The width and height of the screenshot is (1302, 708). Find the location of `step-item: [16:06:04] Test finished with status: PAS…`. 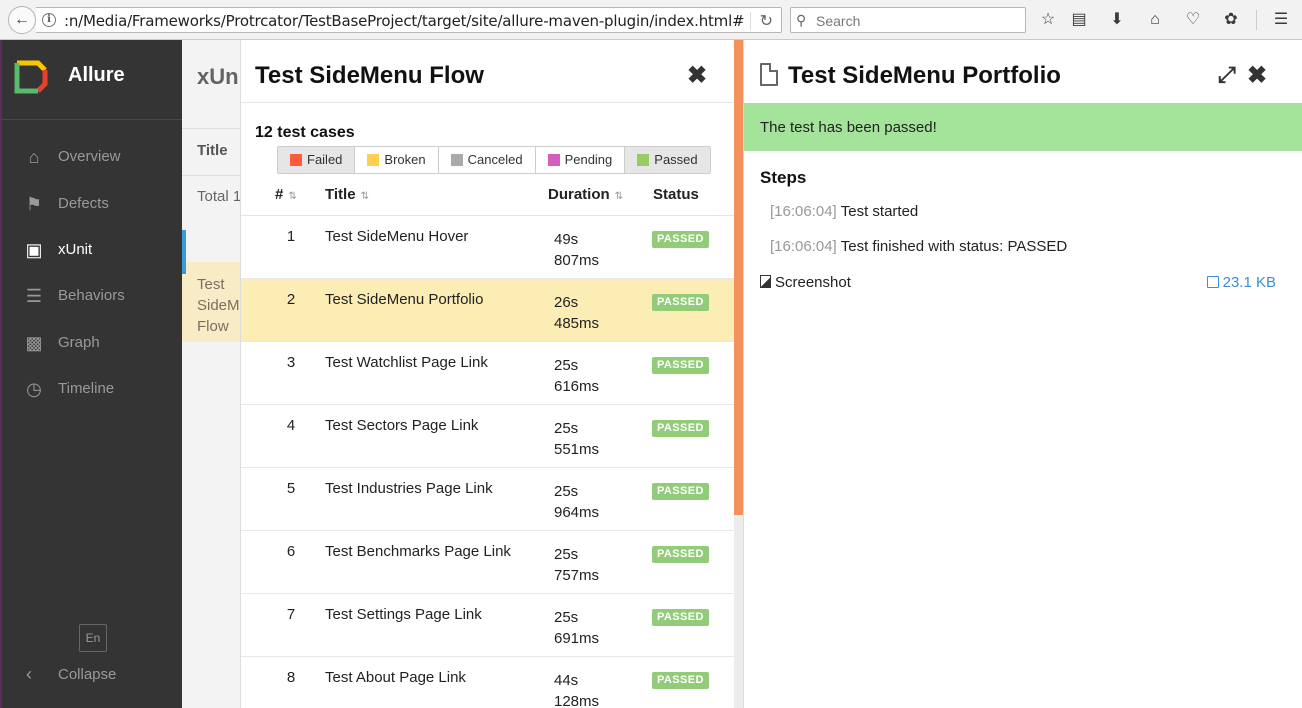

step-item: [16:06:04] Test finished with status: PAS… is located at coordinates (918, 246).